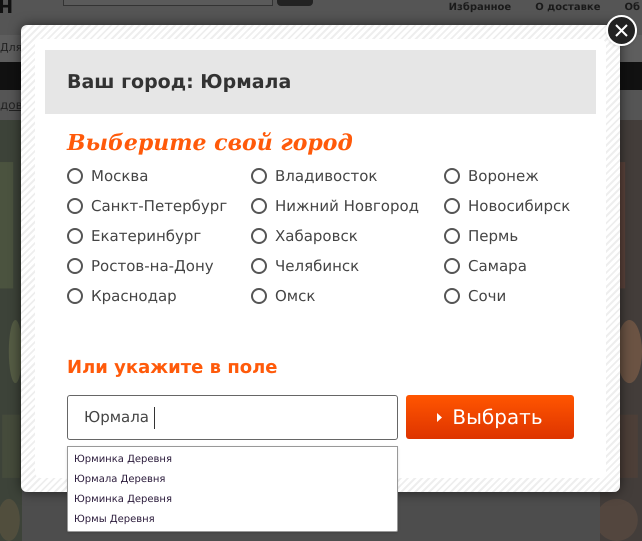 This screenshot has width=642, height=541. I want to click on city-option: Санкт-Петербург, so click(159, 206).